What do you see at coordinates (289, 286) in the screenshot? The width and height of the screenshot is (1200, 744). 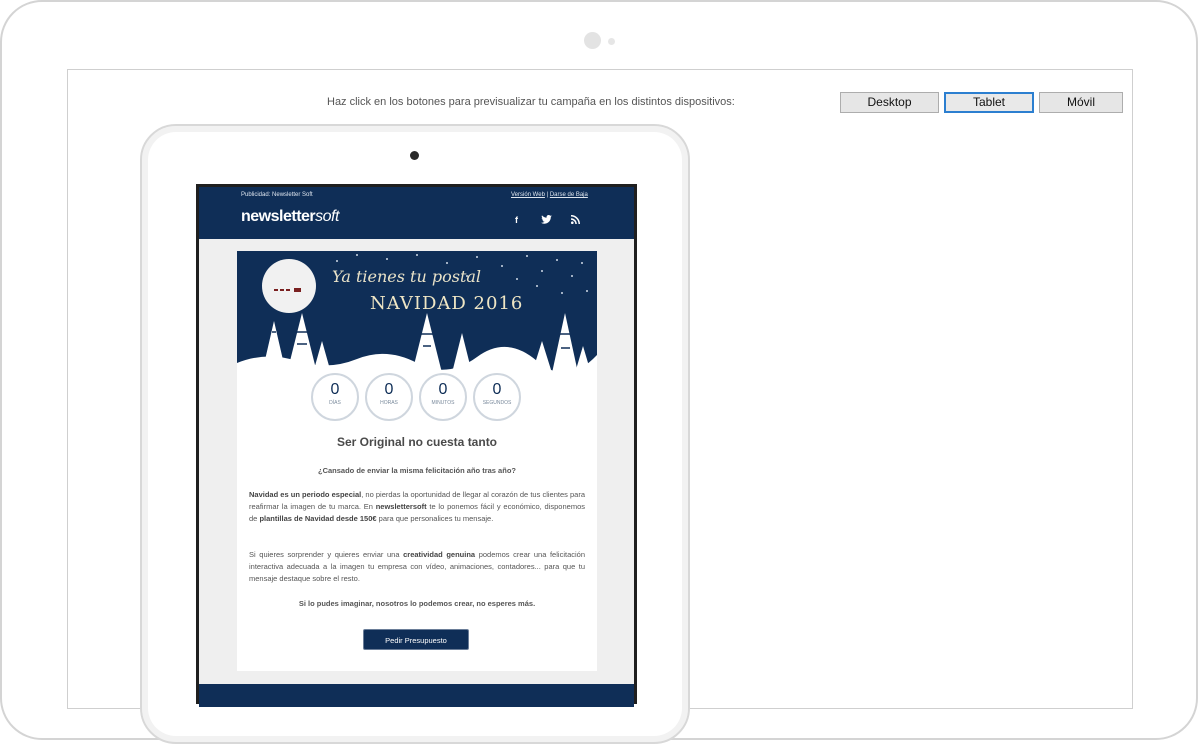 I see `moon-icon` at bounding box center [289, 286].